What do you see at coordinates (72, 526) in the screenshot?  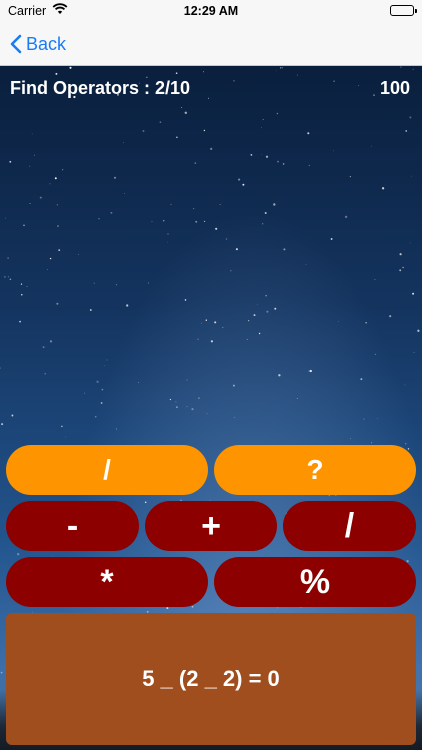 I see `operator-minus-button: -` at bounding box center [72, 526].